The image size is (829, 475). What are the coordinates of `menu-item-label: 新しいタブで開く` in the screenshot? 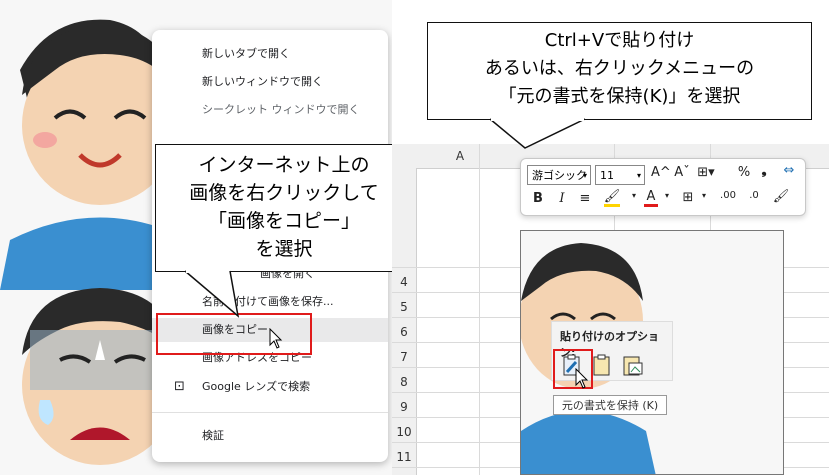 It's located at (246, 53).